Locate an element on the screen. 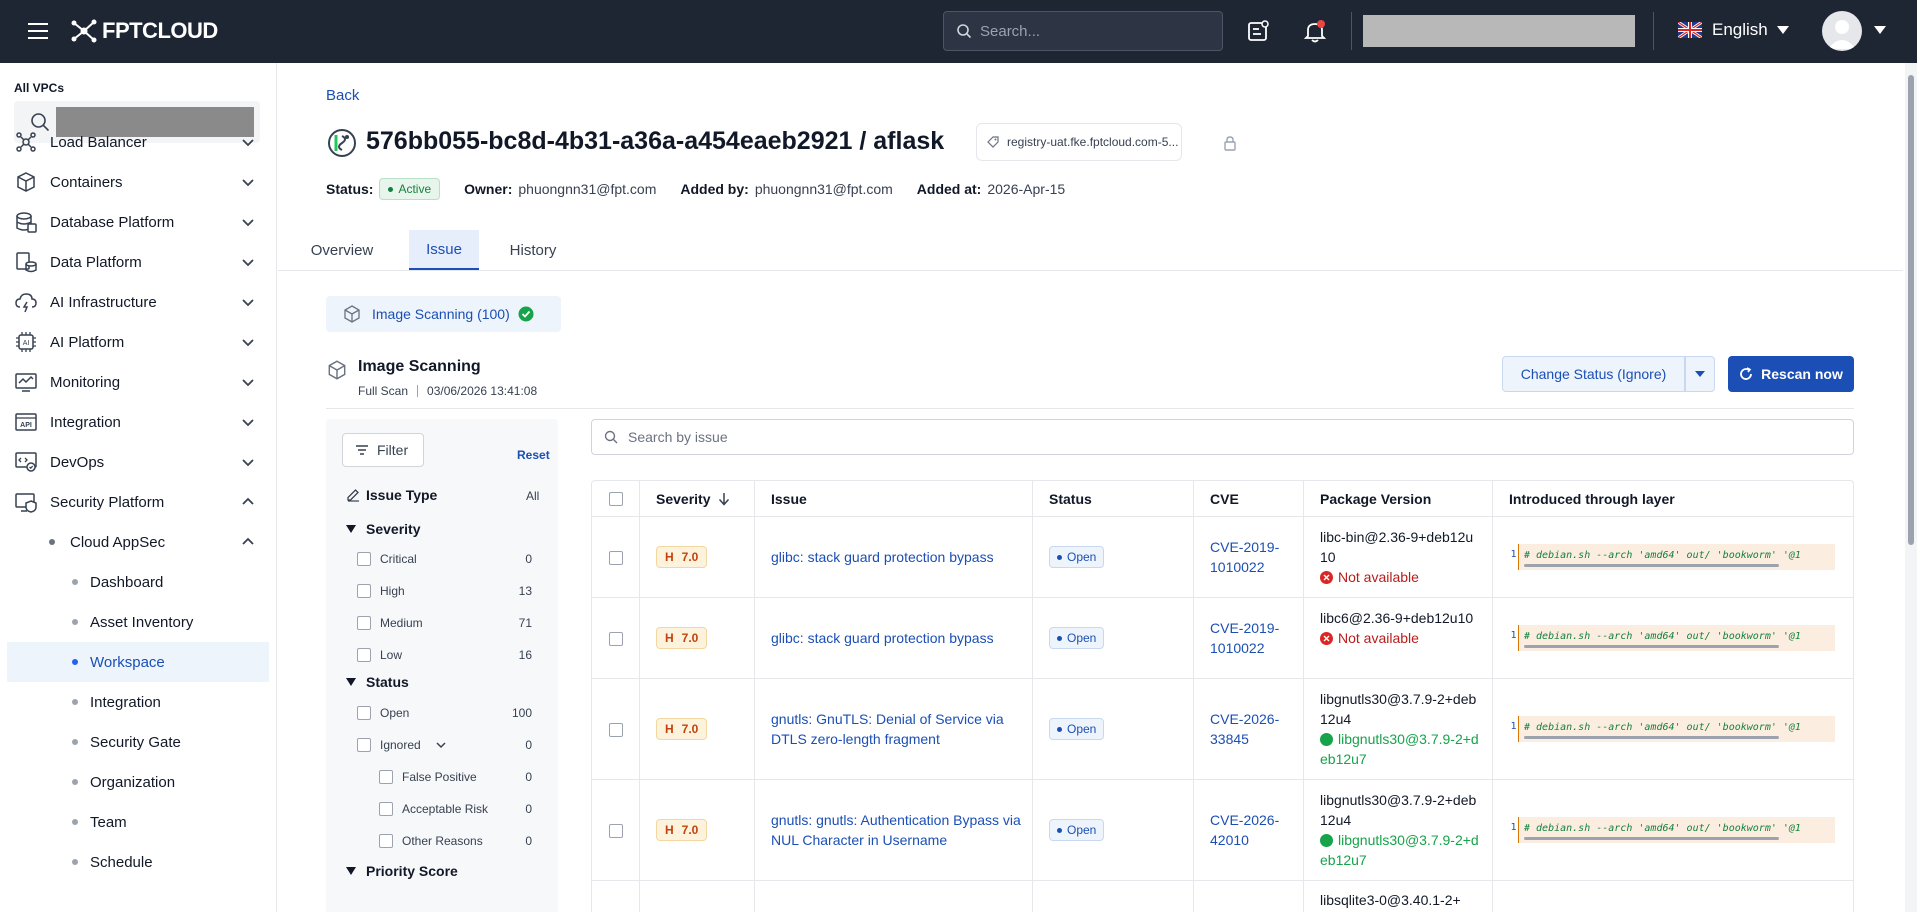 The width and height of the screenshot is (1917, 912). severity-group-toggle: Severity is located at coordinates (383, 529).